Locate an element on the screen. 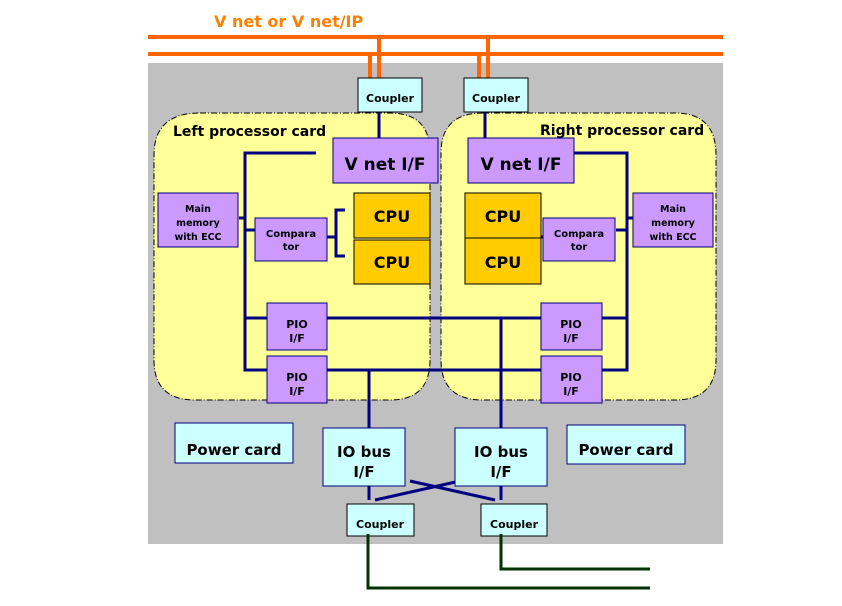  left-cpu-1: CPU is located at coordinates (392, 215).